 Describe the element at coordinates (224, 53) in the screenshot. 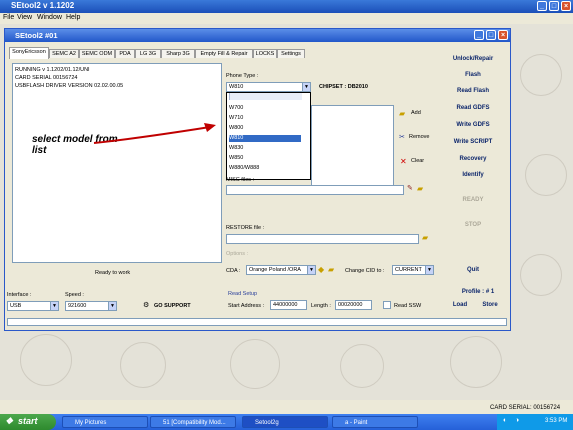

I see `tab-empty-fill-repair: Empty Fill & Repair` at that location.